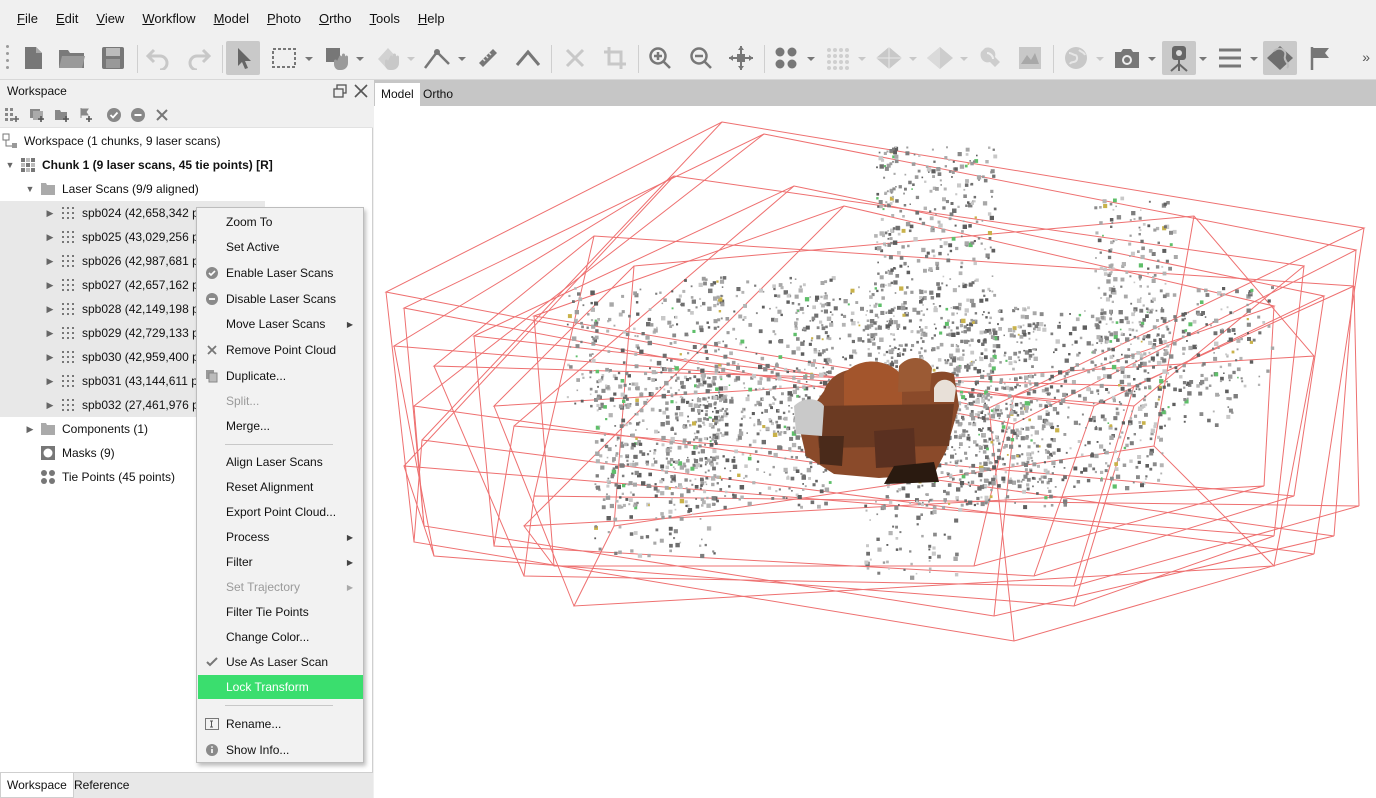 The width and height of the screenshot is (1376, 798). I want to click on show-regions-button, so click(1280, 58).